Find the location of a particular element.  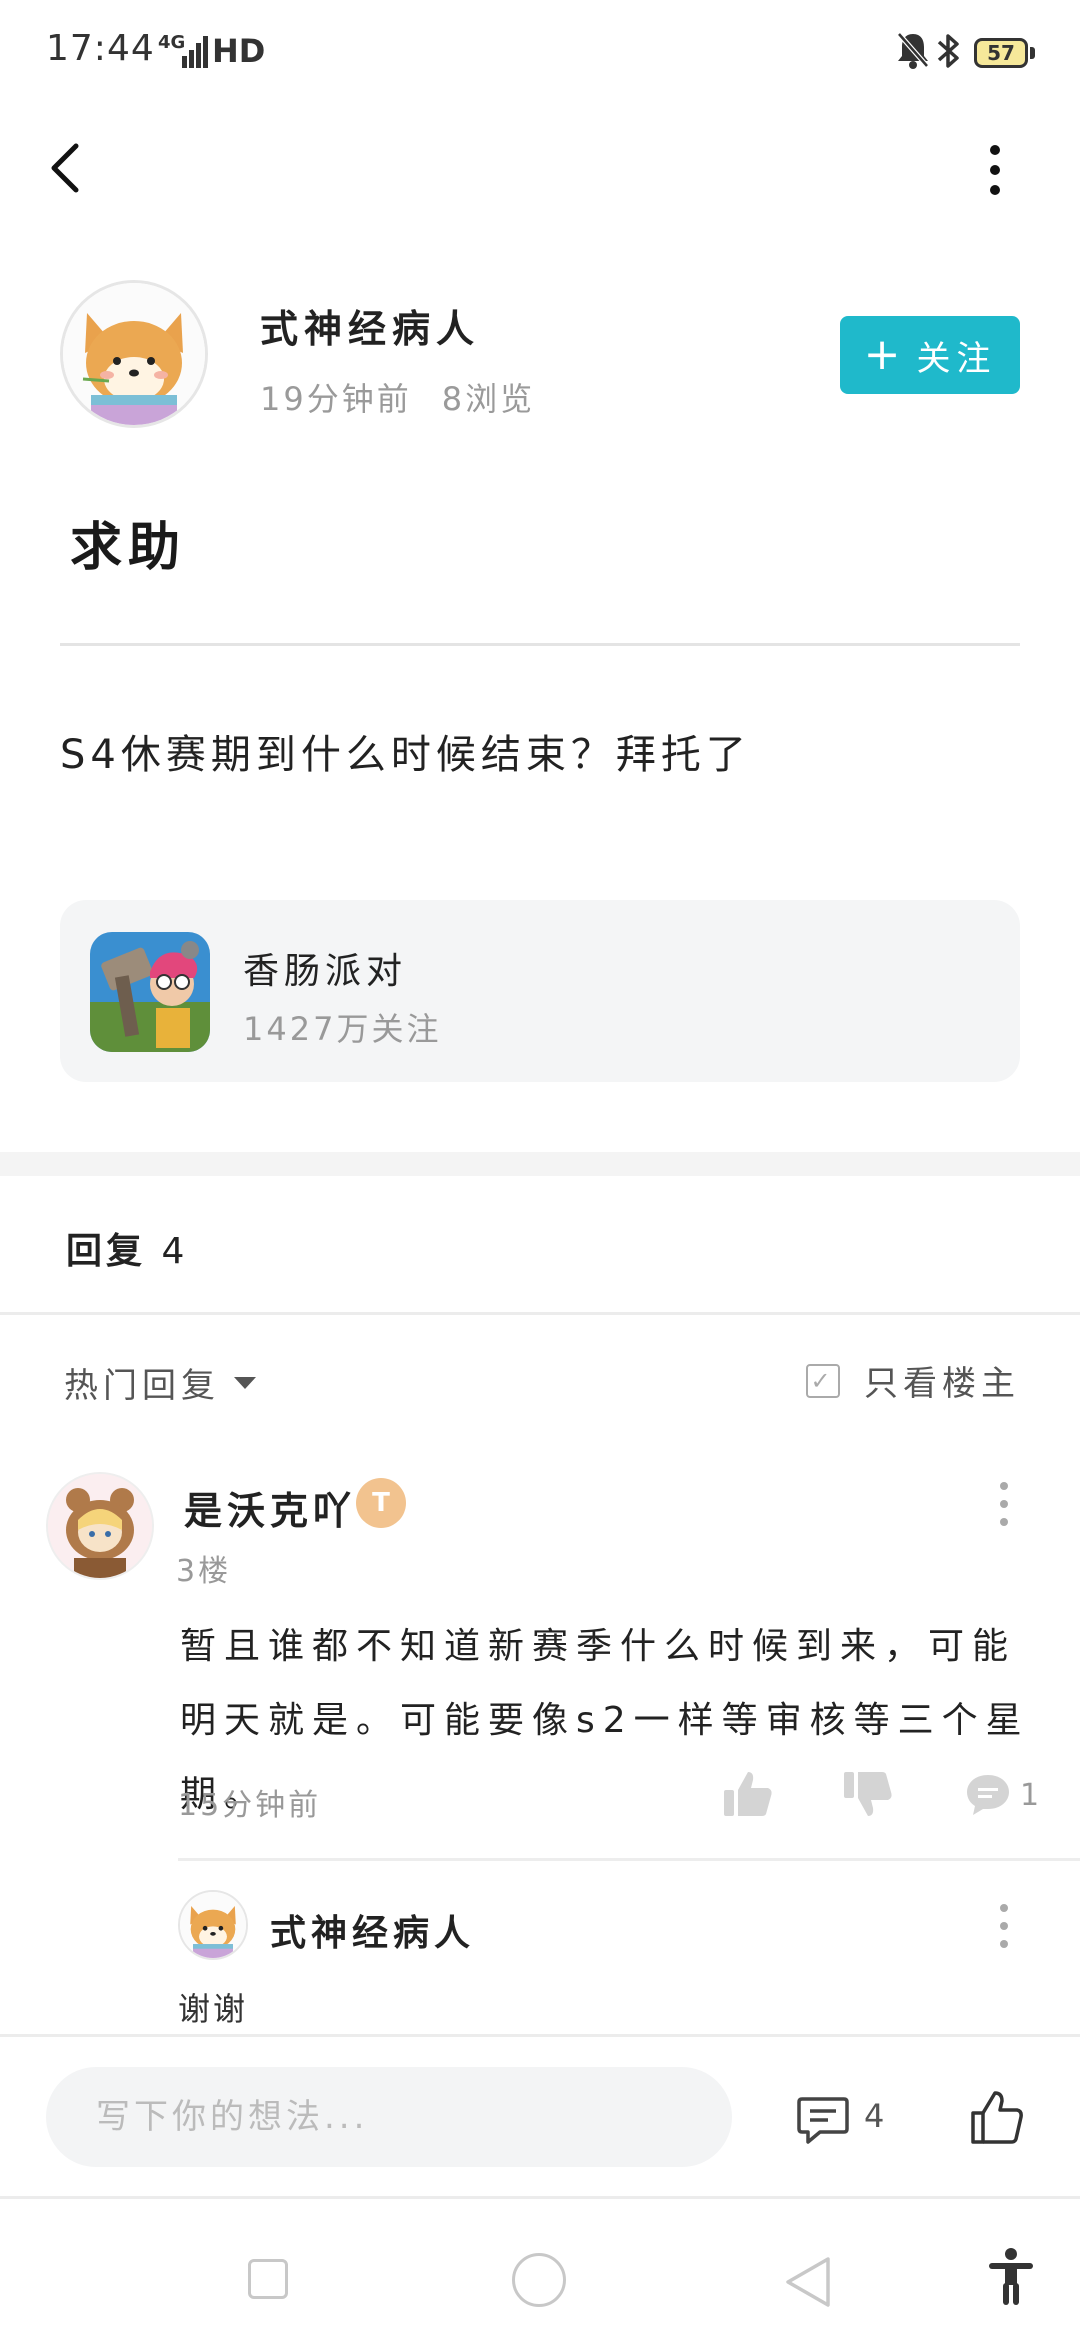

post-time: 19分钟前 is located at coordinates (336, 399).